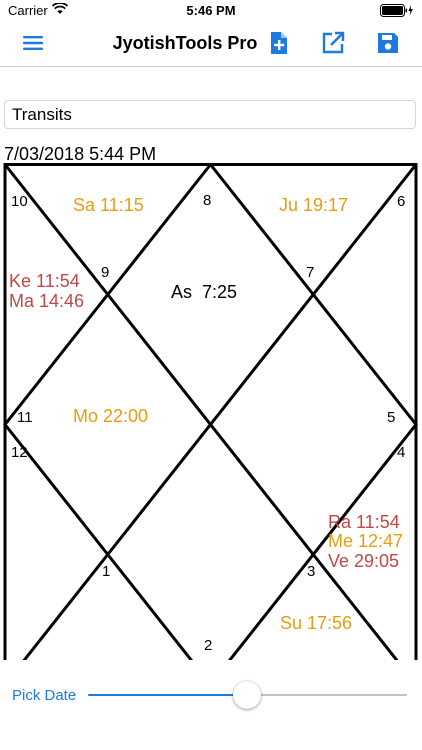  Describe the element at coordinates (313, 205) in the screenshot. I see `planet-jupiter: Ju 19:17` at that location.